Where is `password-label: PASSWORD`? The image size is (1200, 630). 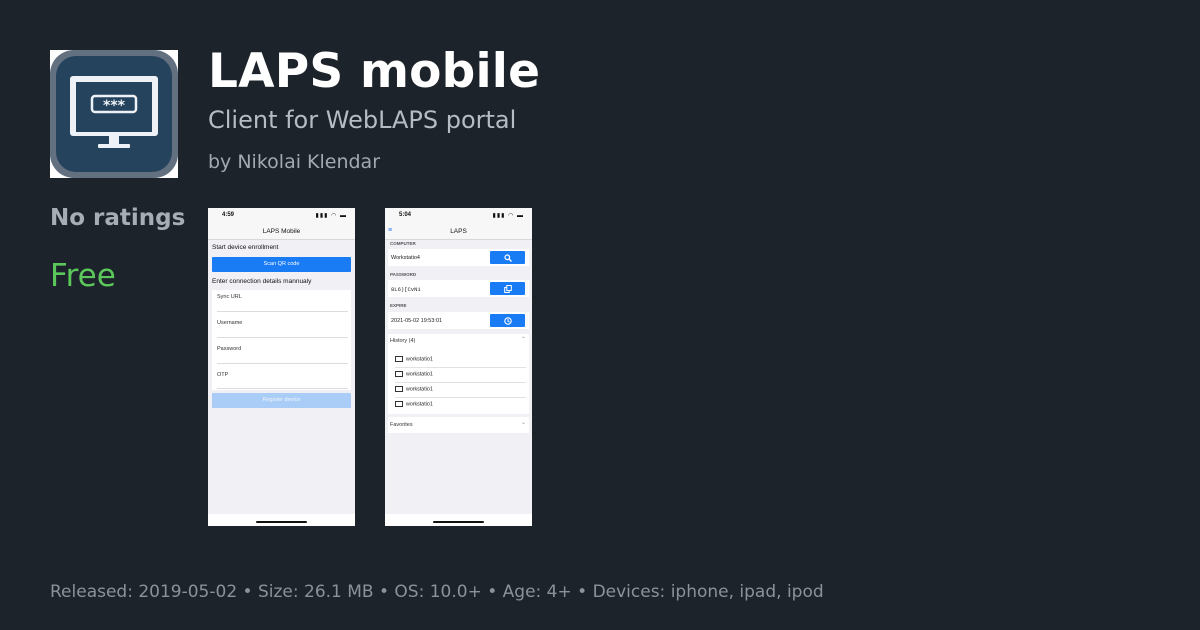 password-label: PASSWORD is located at coordinates (403, 274).